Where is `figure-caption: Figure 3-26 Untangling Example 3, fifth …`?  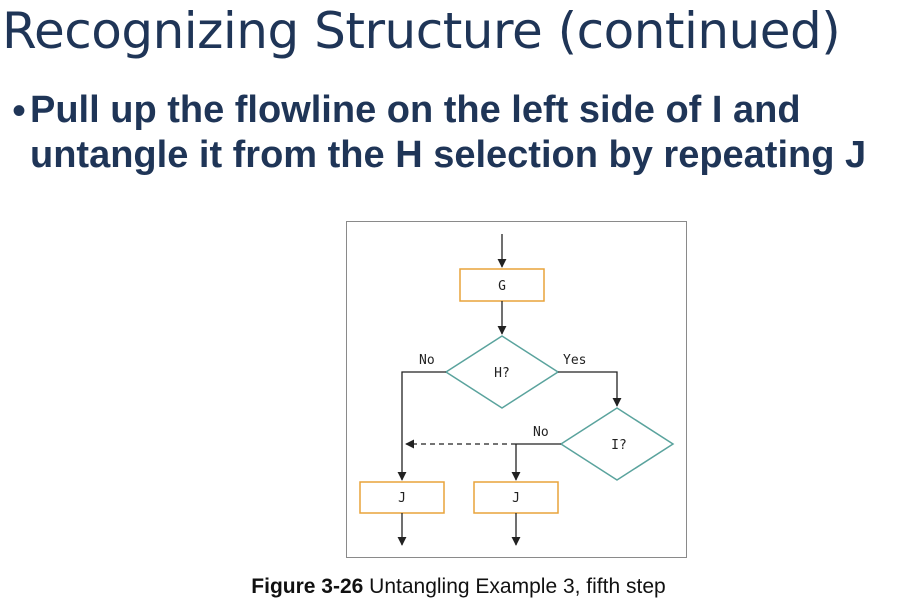
figure-caption: Figure 3-26 Untangling Example 3, fifth … is located at coordinates (458, 587).